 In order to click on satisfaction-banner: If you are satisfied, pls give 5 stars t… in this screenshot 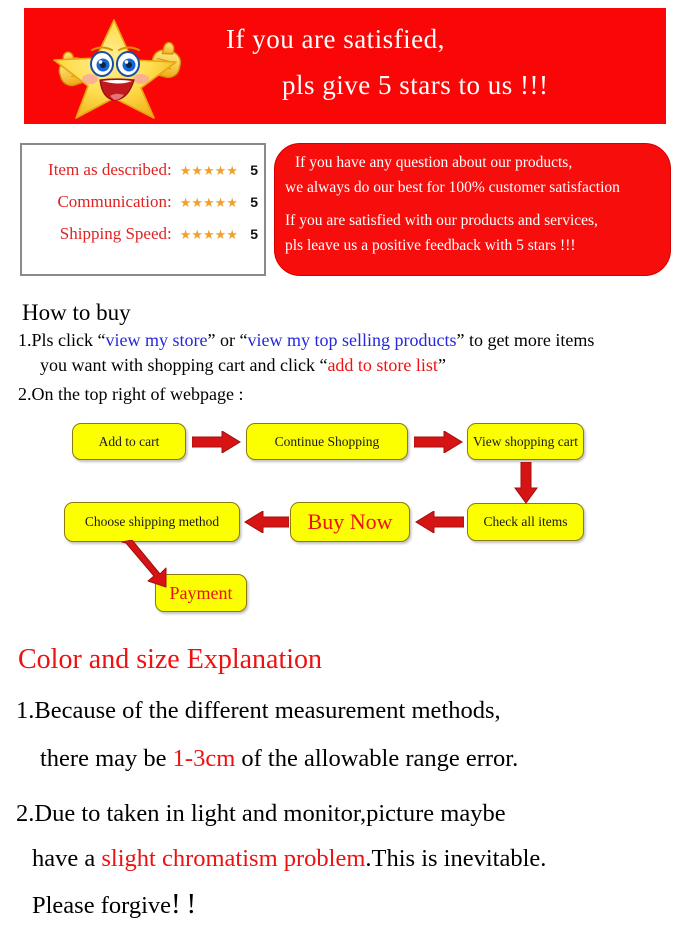, I will do `click(345, 66)`.